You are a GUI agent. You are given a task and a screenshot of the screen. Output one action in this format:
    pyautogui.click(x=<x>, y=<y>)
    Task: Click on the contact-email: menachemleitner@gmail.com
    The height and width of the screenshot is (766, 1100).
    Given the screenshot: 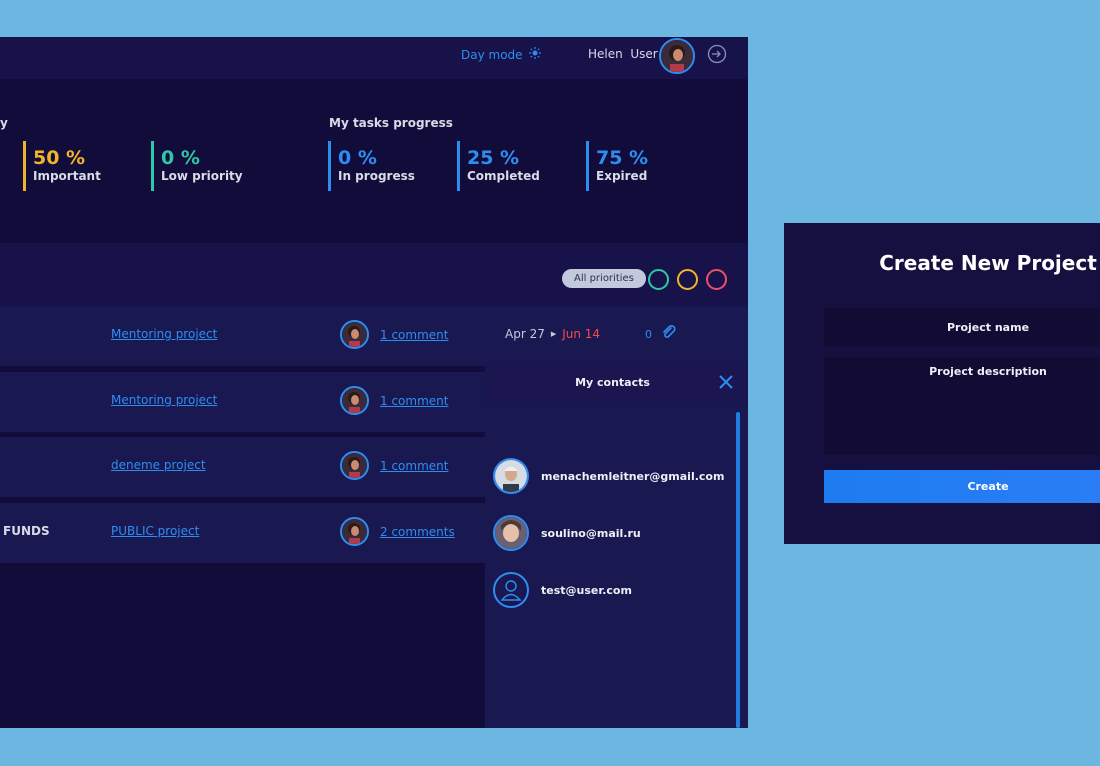 What is the action you would take?
    pyautogui.click(x=633, y=476)
    